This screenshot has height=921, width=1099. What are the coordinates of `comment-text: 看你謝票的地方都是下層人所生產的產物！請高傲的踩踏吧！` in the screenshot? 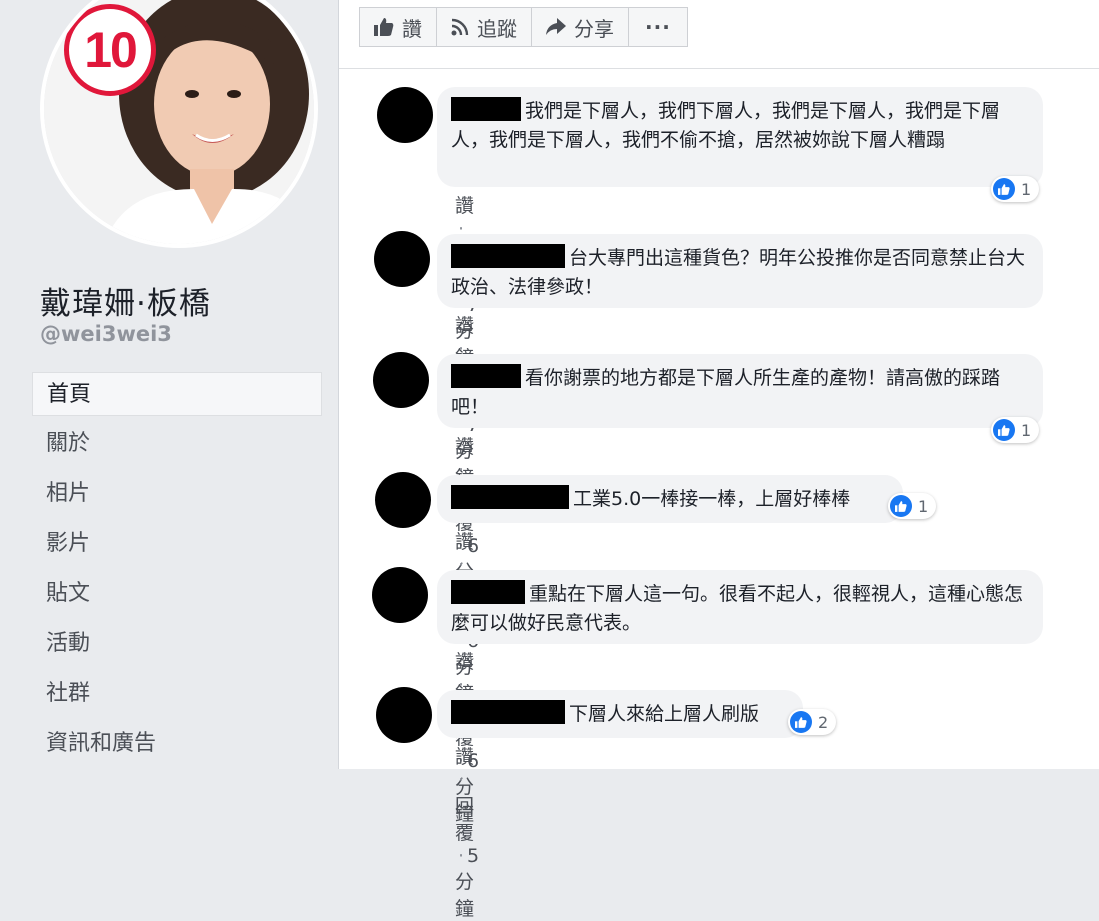 It's located at (726, 392).